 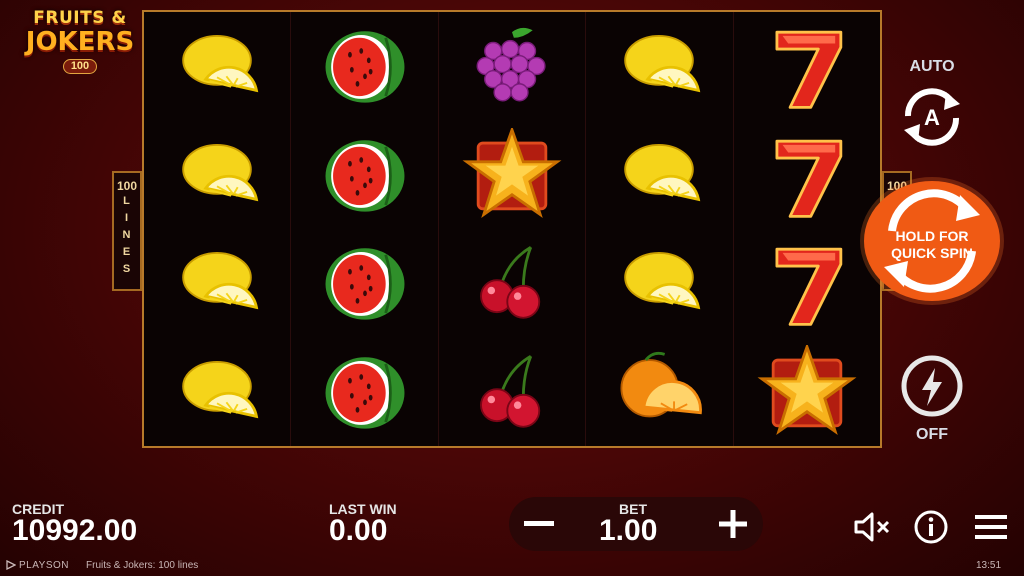 I want to click on footer-clock: 13:51, so click(x=989, y=565).